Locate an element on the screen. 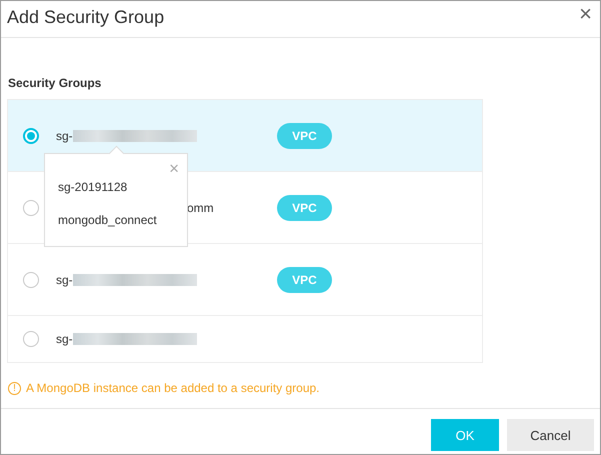 This screenshot has height=455, width=601. close-button: × is located at coordinates (585, 14).